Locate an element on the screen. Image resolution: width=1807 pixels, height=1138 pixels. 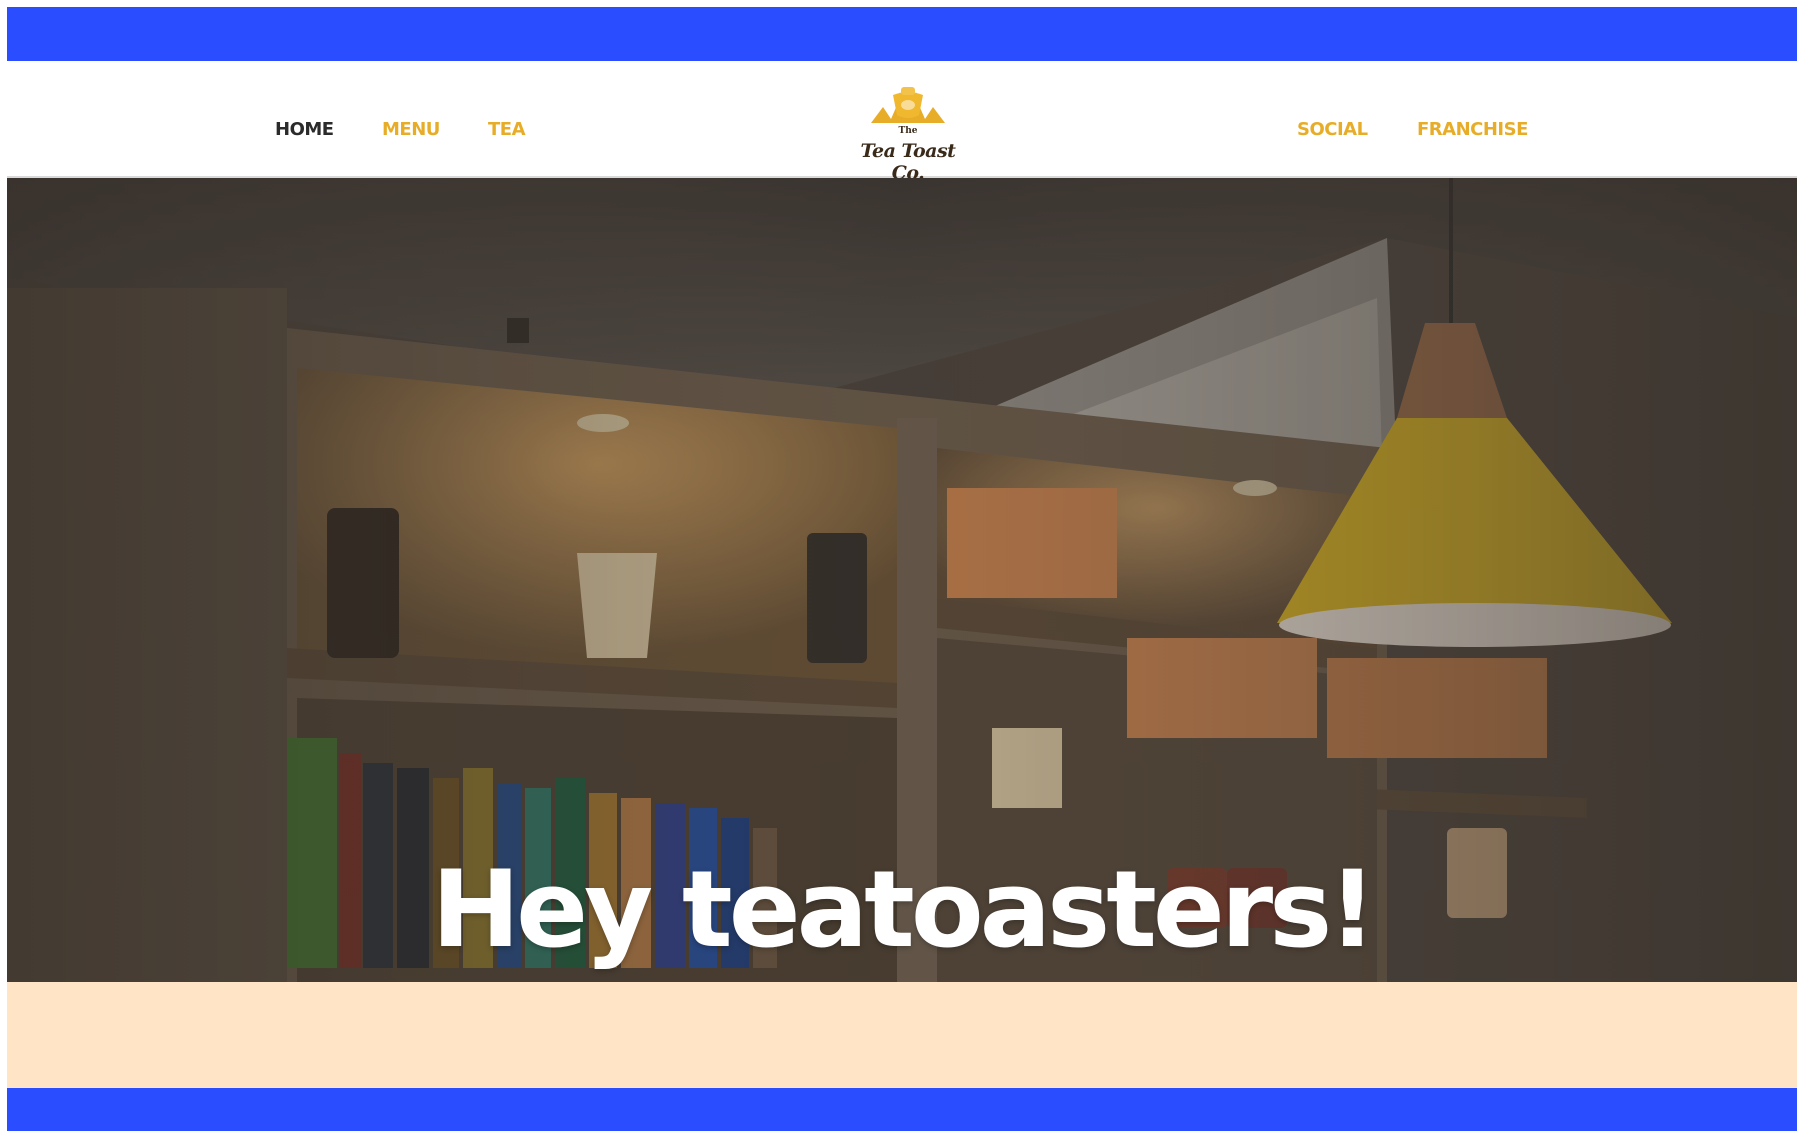
brand-logo: The Tea Toast Co. is located at coordinates (908, 134).